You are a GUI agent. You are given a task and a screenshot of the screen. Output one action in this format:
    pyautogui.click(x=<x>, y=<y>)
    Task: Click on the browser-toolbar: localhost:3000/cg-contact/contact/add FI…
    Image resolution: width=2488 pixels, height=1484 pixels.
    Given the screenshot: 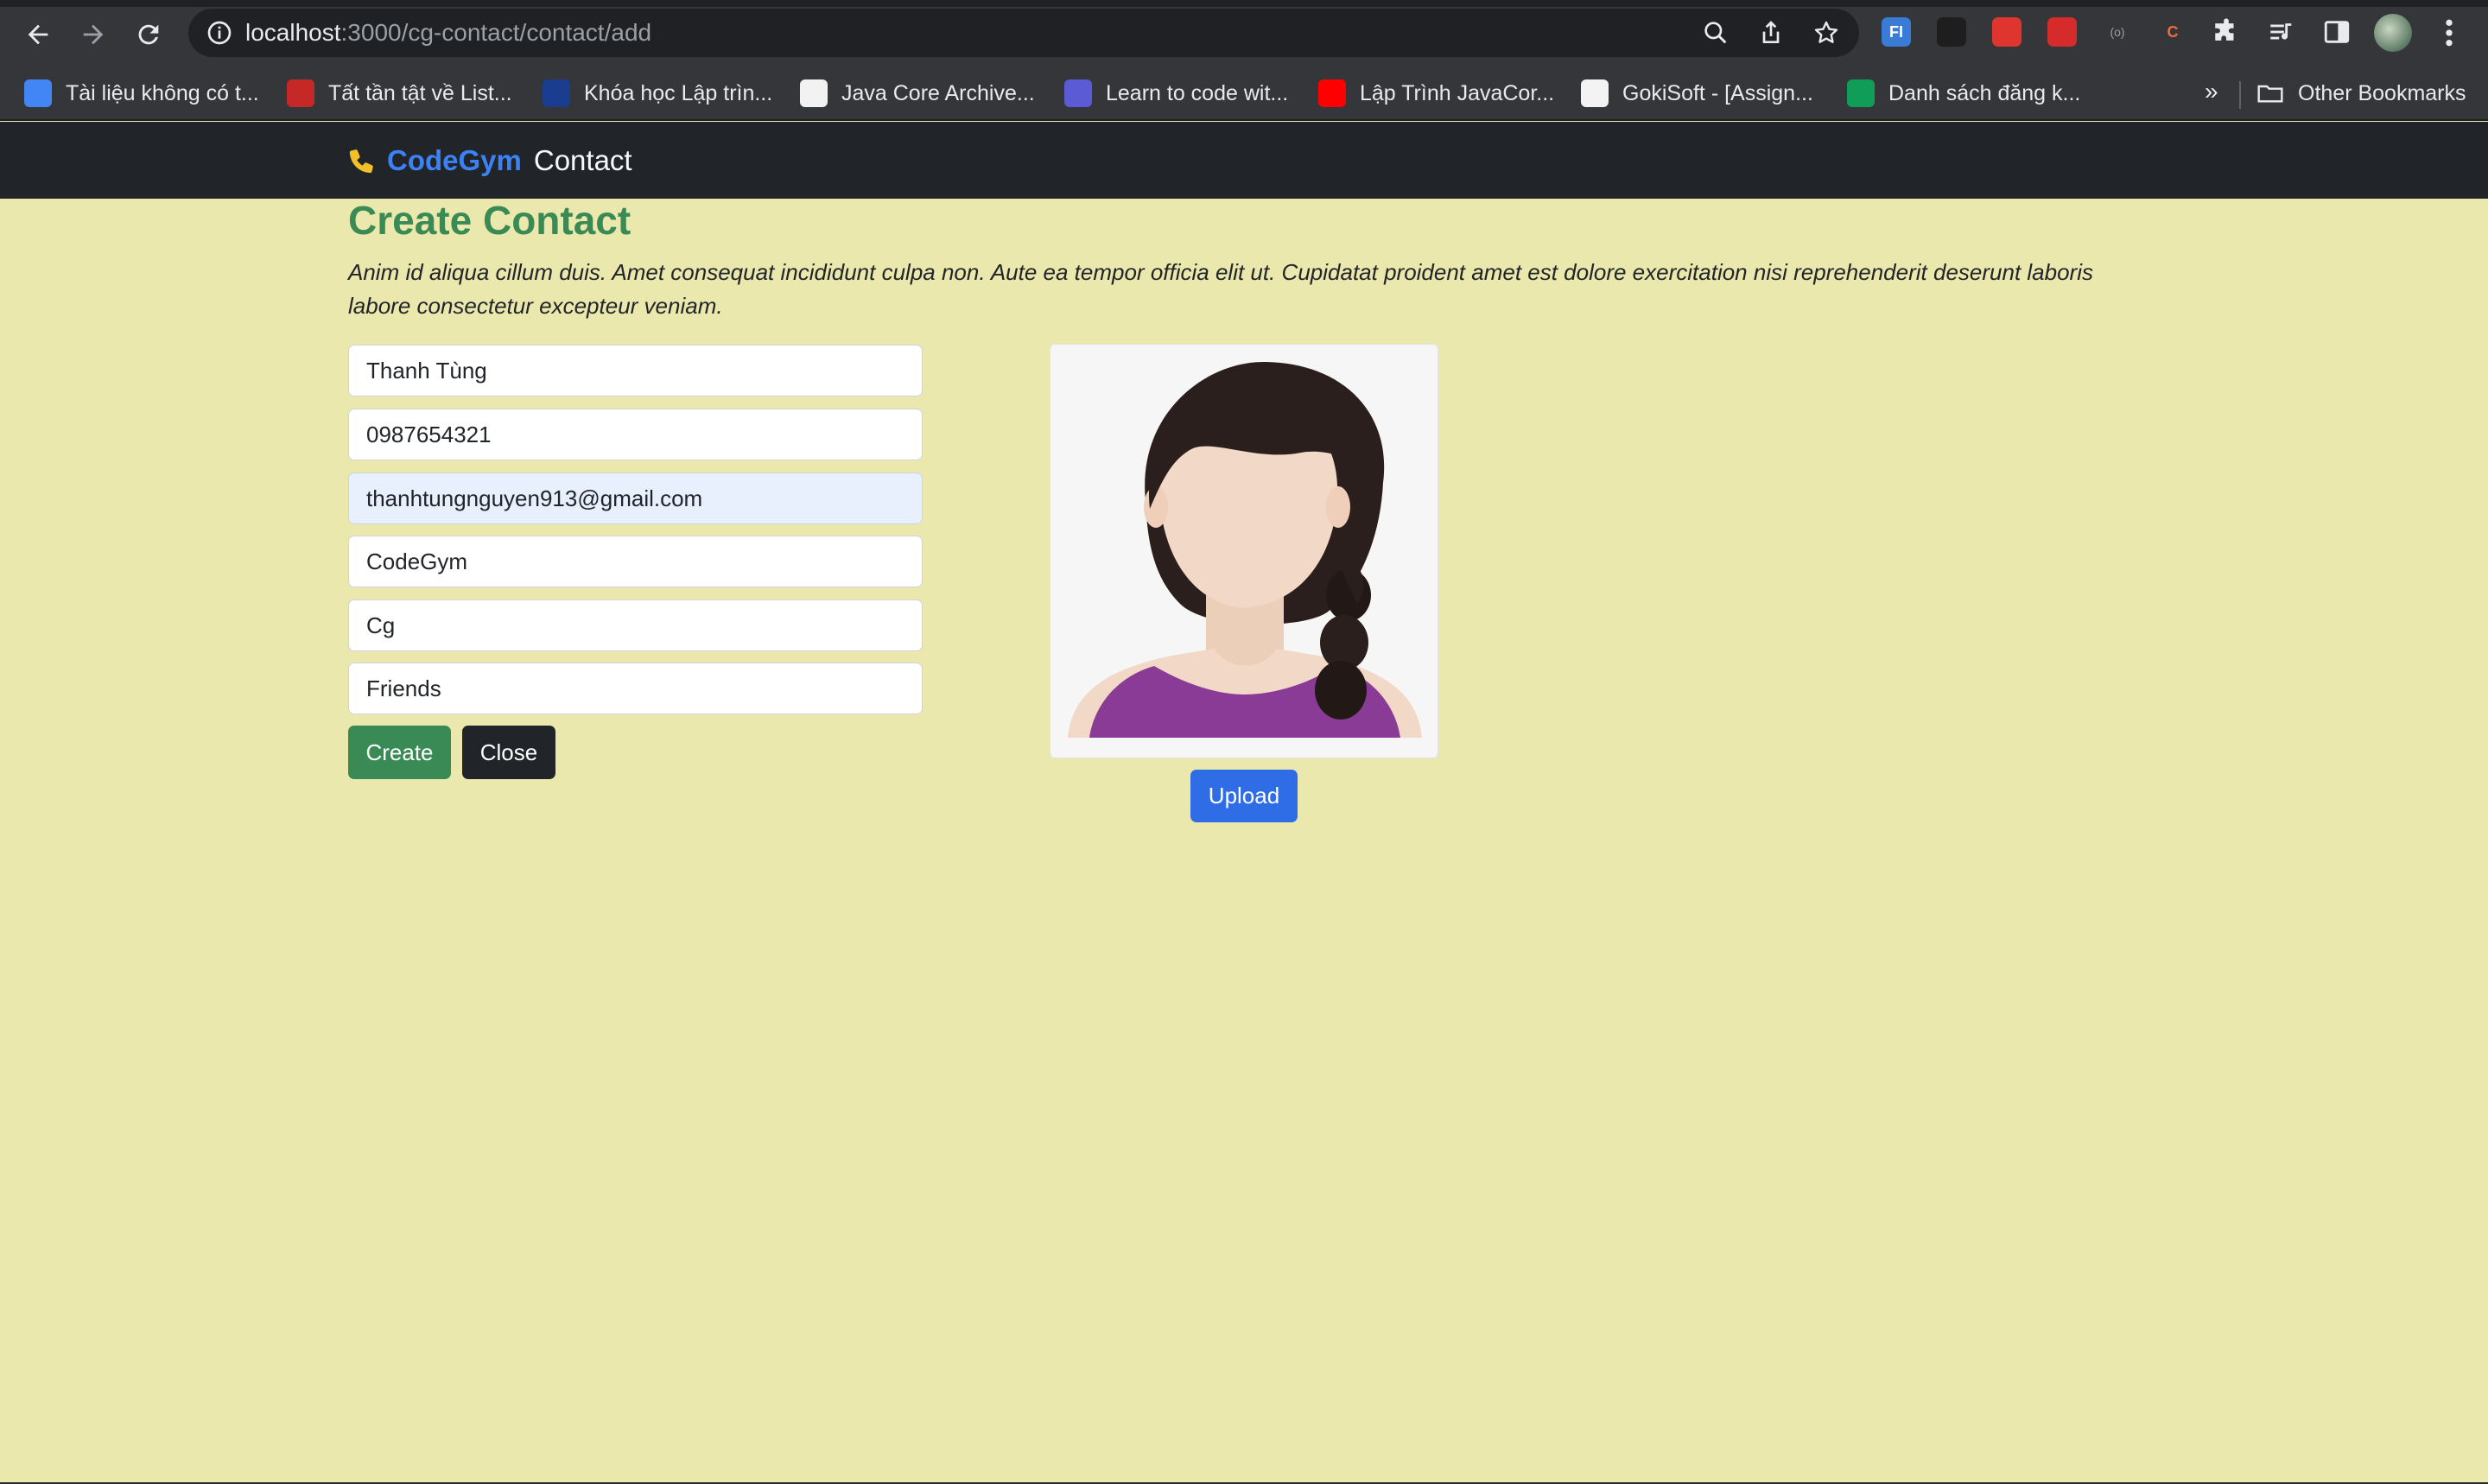 What is the action you would take?
    pyautogui.click(x=1244, y=33)
    